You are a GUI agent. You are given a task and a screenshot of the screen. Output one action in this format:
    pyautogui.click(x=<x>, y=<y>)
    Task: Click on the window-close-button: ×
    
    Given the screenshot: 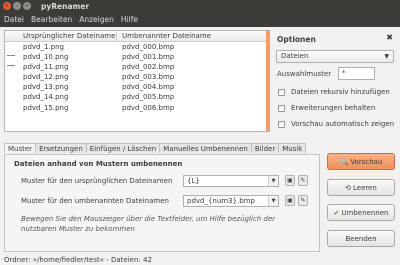 What is the action you would take?
    pyautogui.click(x=7, y=6)
    